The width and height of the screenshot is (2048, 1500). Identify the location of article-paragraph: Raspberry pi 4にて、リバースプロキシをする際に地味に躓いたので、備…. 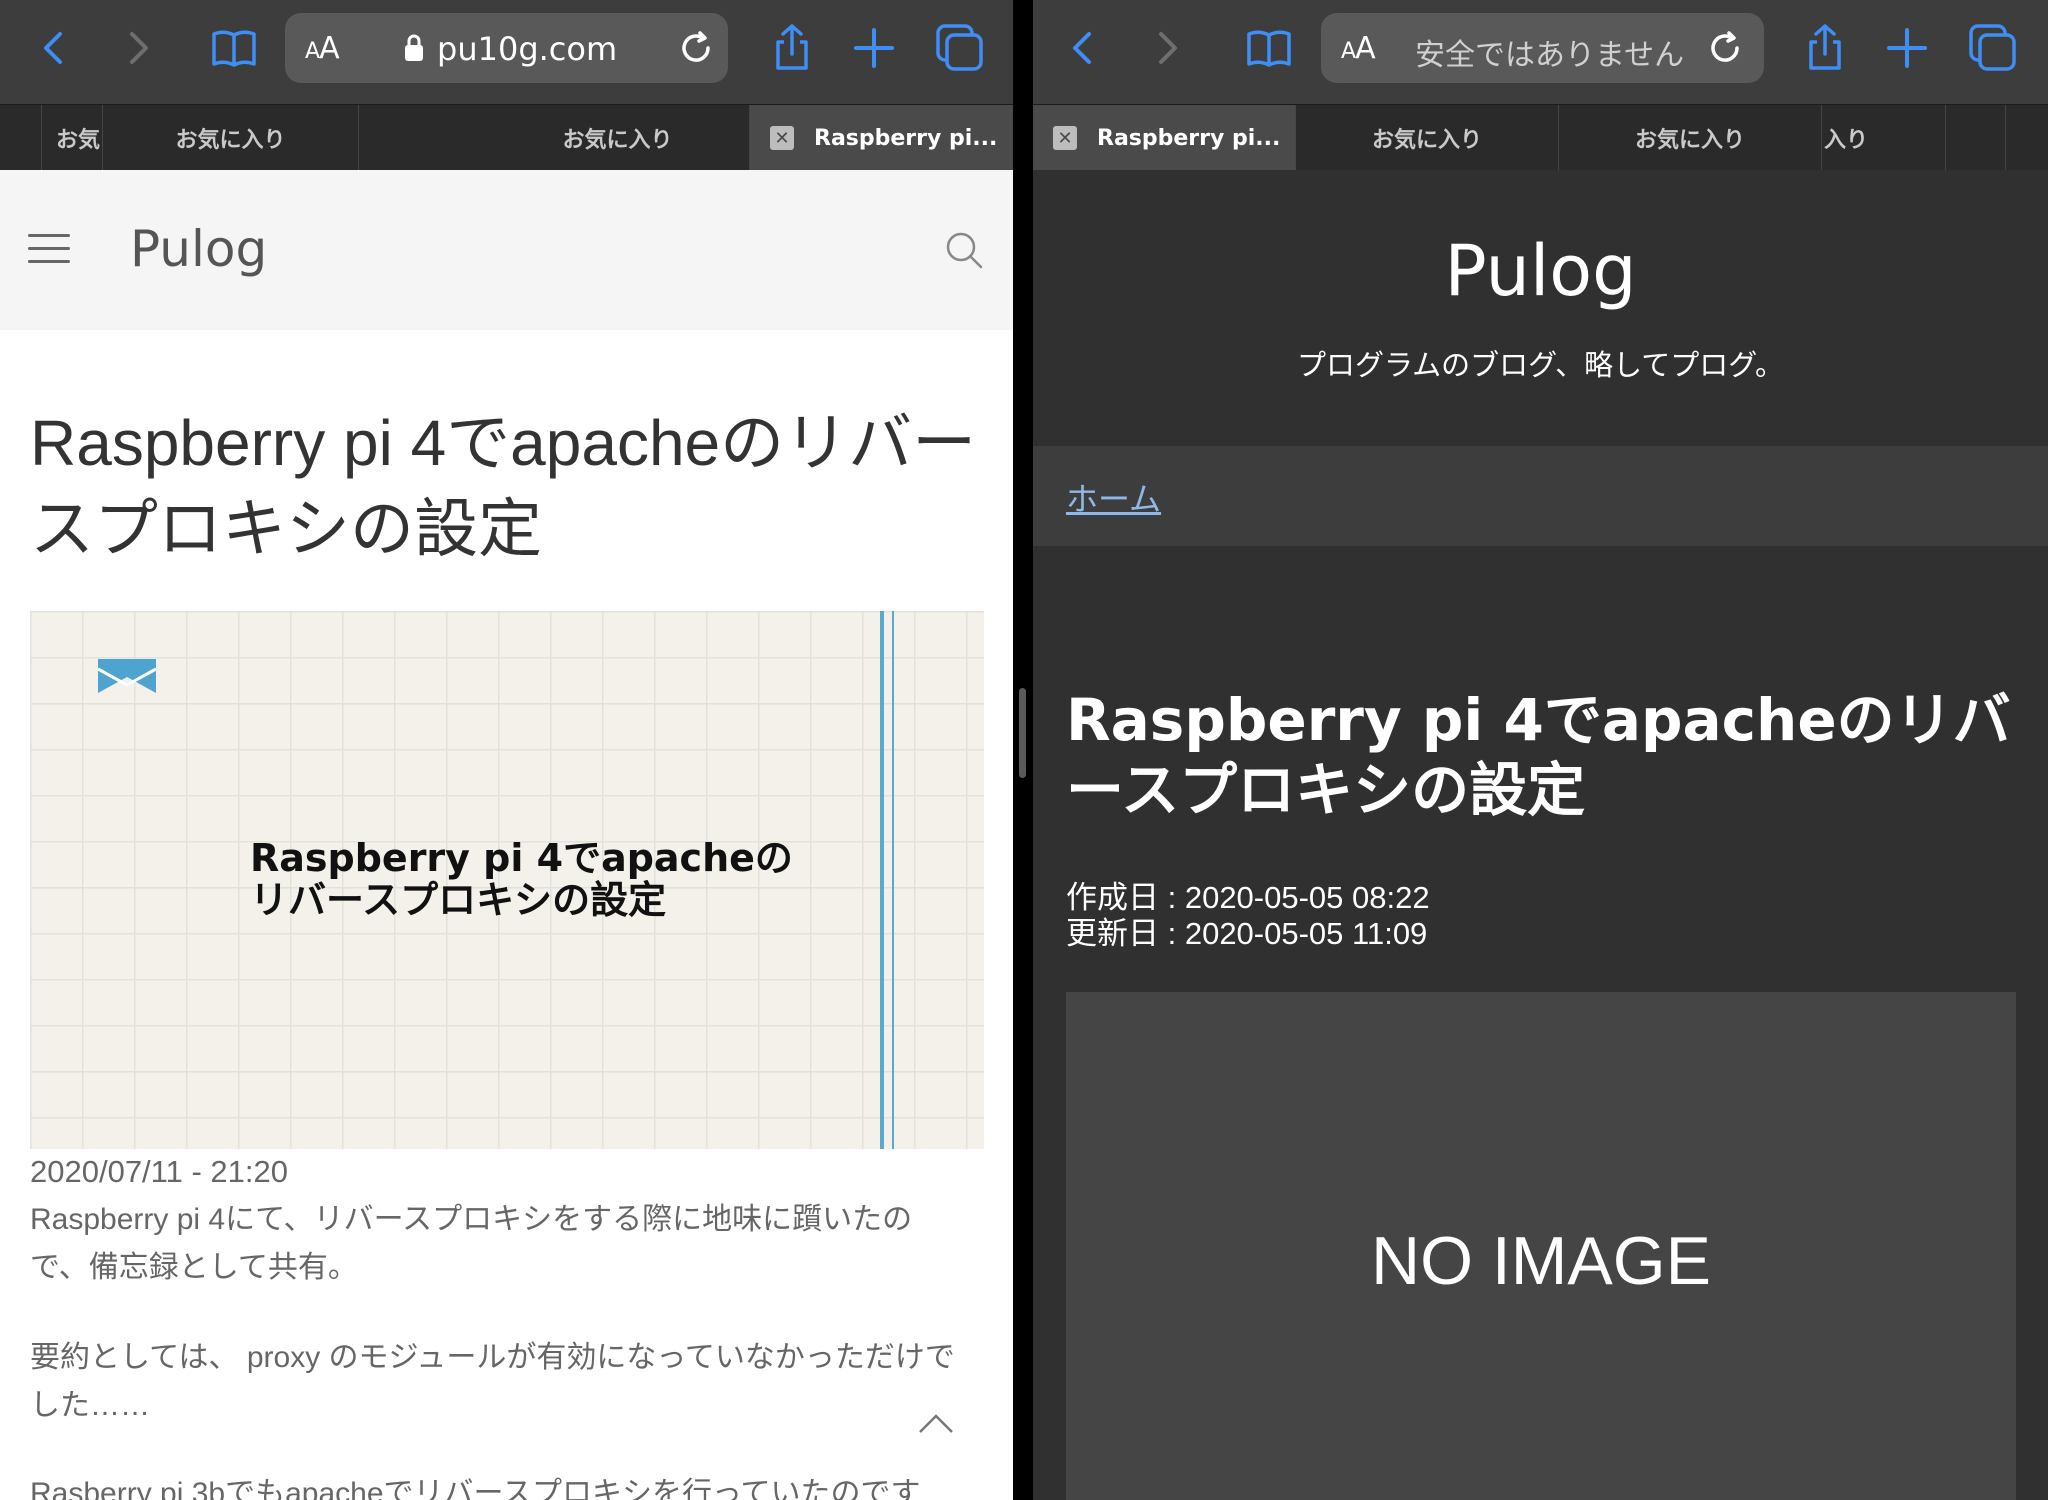
(471, 1243).